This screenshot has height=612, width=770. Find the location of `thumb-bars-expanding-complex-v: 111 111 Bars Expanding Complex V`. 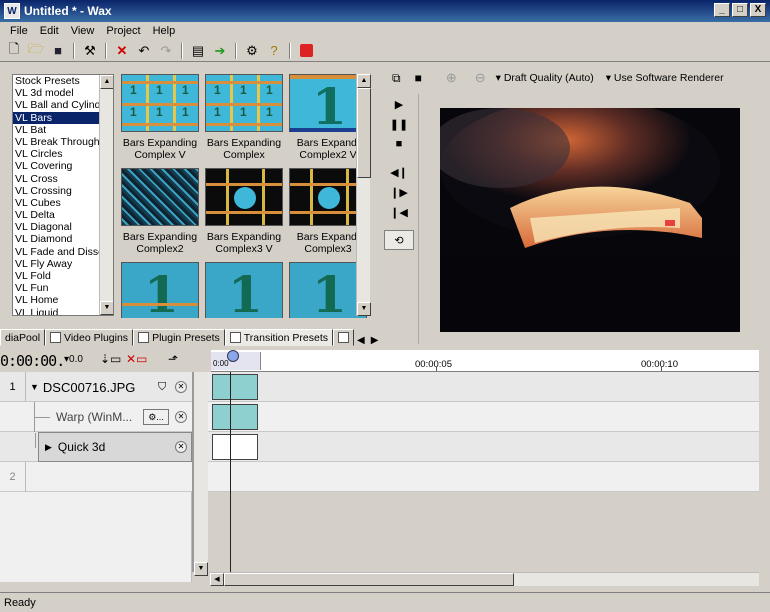

thumb-bars-expanding-complex-v: 111 111 Bars Expanding Complex V is located at coordinates (160, 116).